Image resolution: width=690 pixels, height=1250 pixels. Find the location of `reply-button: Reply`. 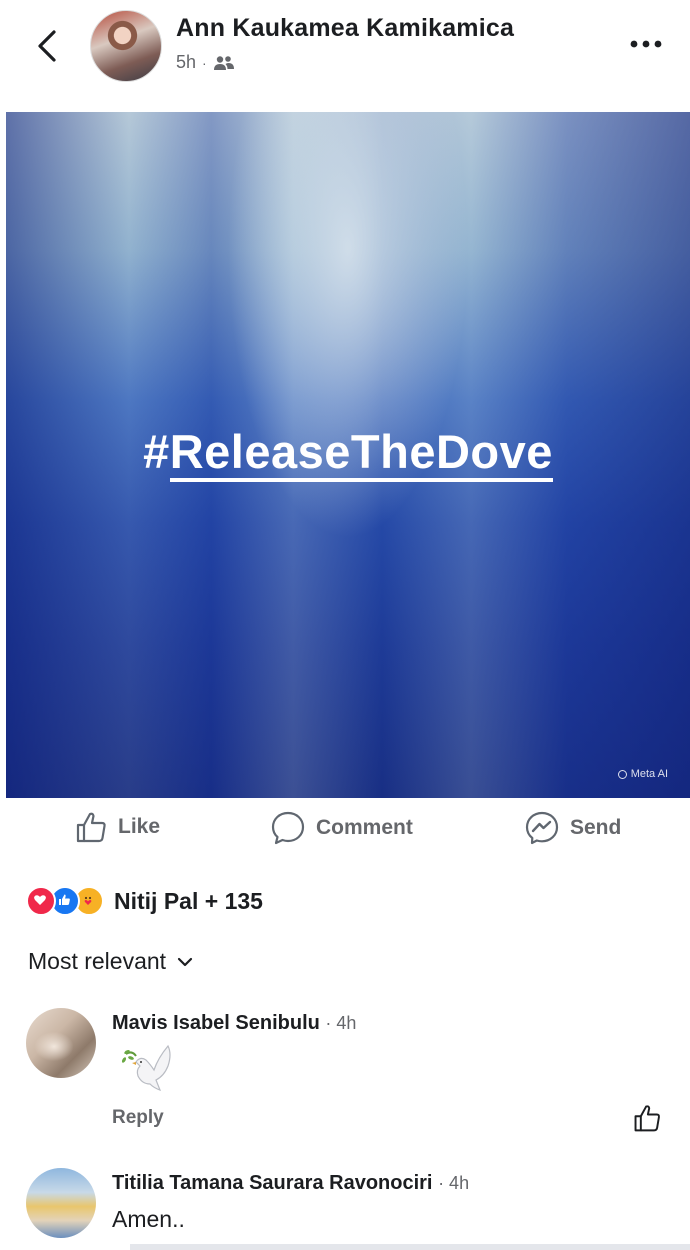

reply-button: Reply is located at coordinates (138, 1118).